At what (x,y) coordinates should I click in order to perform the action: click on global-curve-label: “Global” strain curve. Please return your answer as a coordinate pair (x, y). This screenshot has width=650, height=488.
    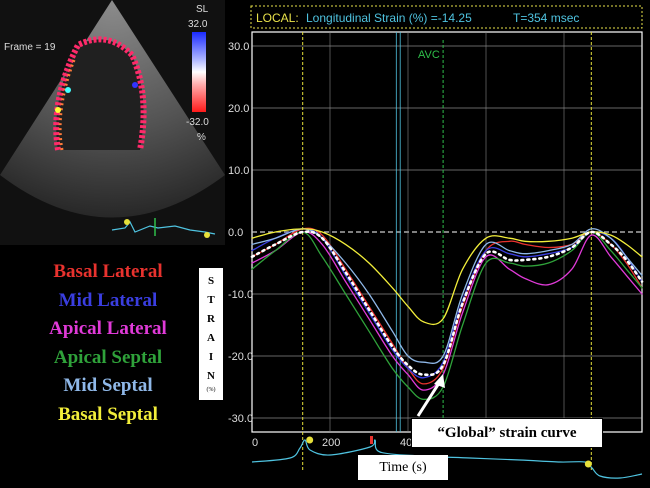
    Looking at the image, I should click on (507, 433).